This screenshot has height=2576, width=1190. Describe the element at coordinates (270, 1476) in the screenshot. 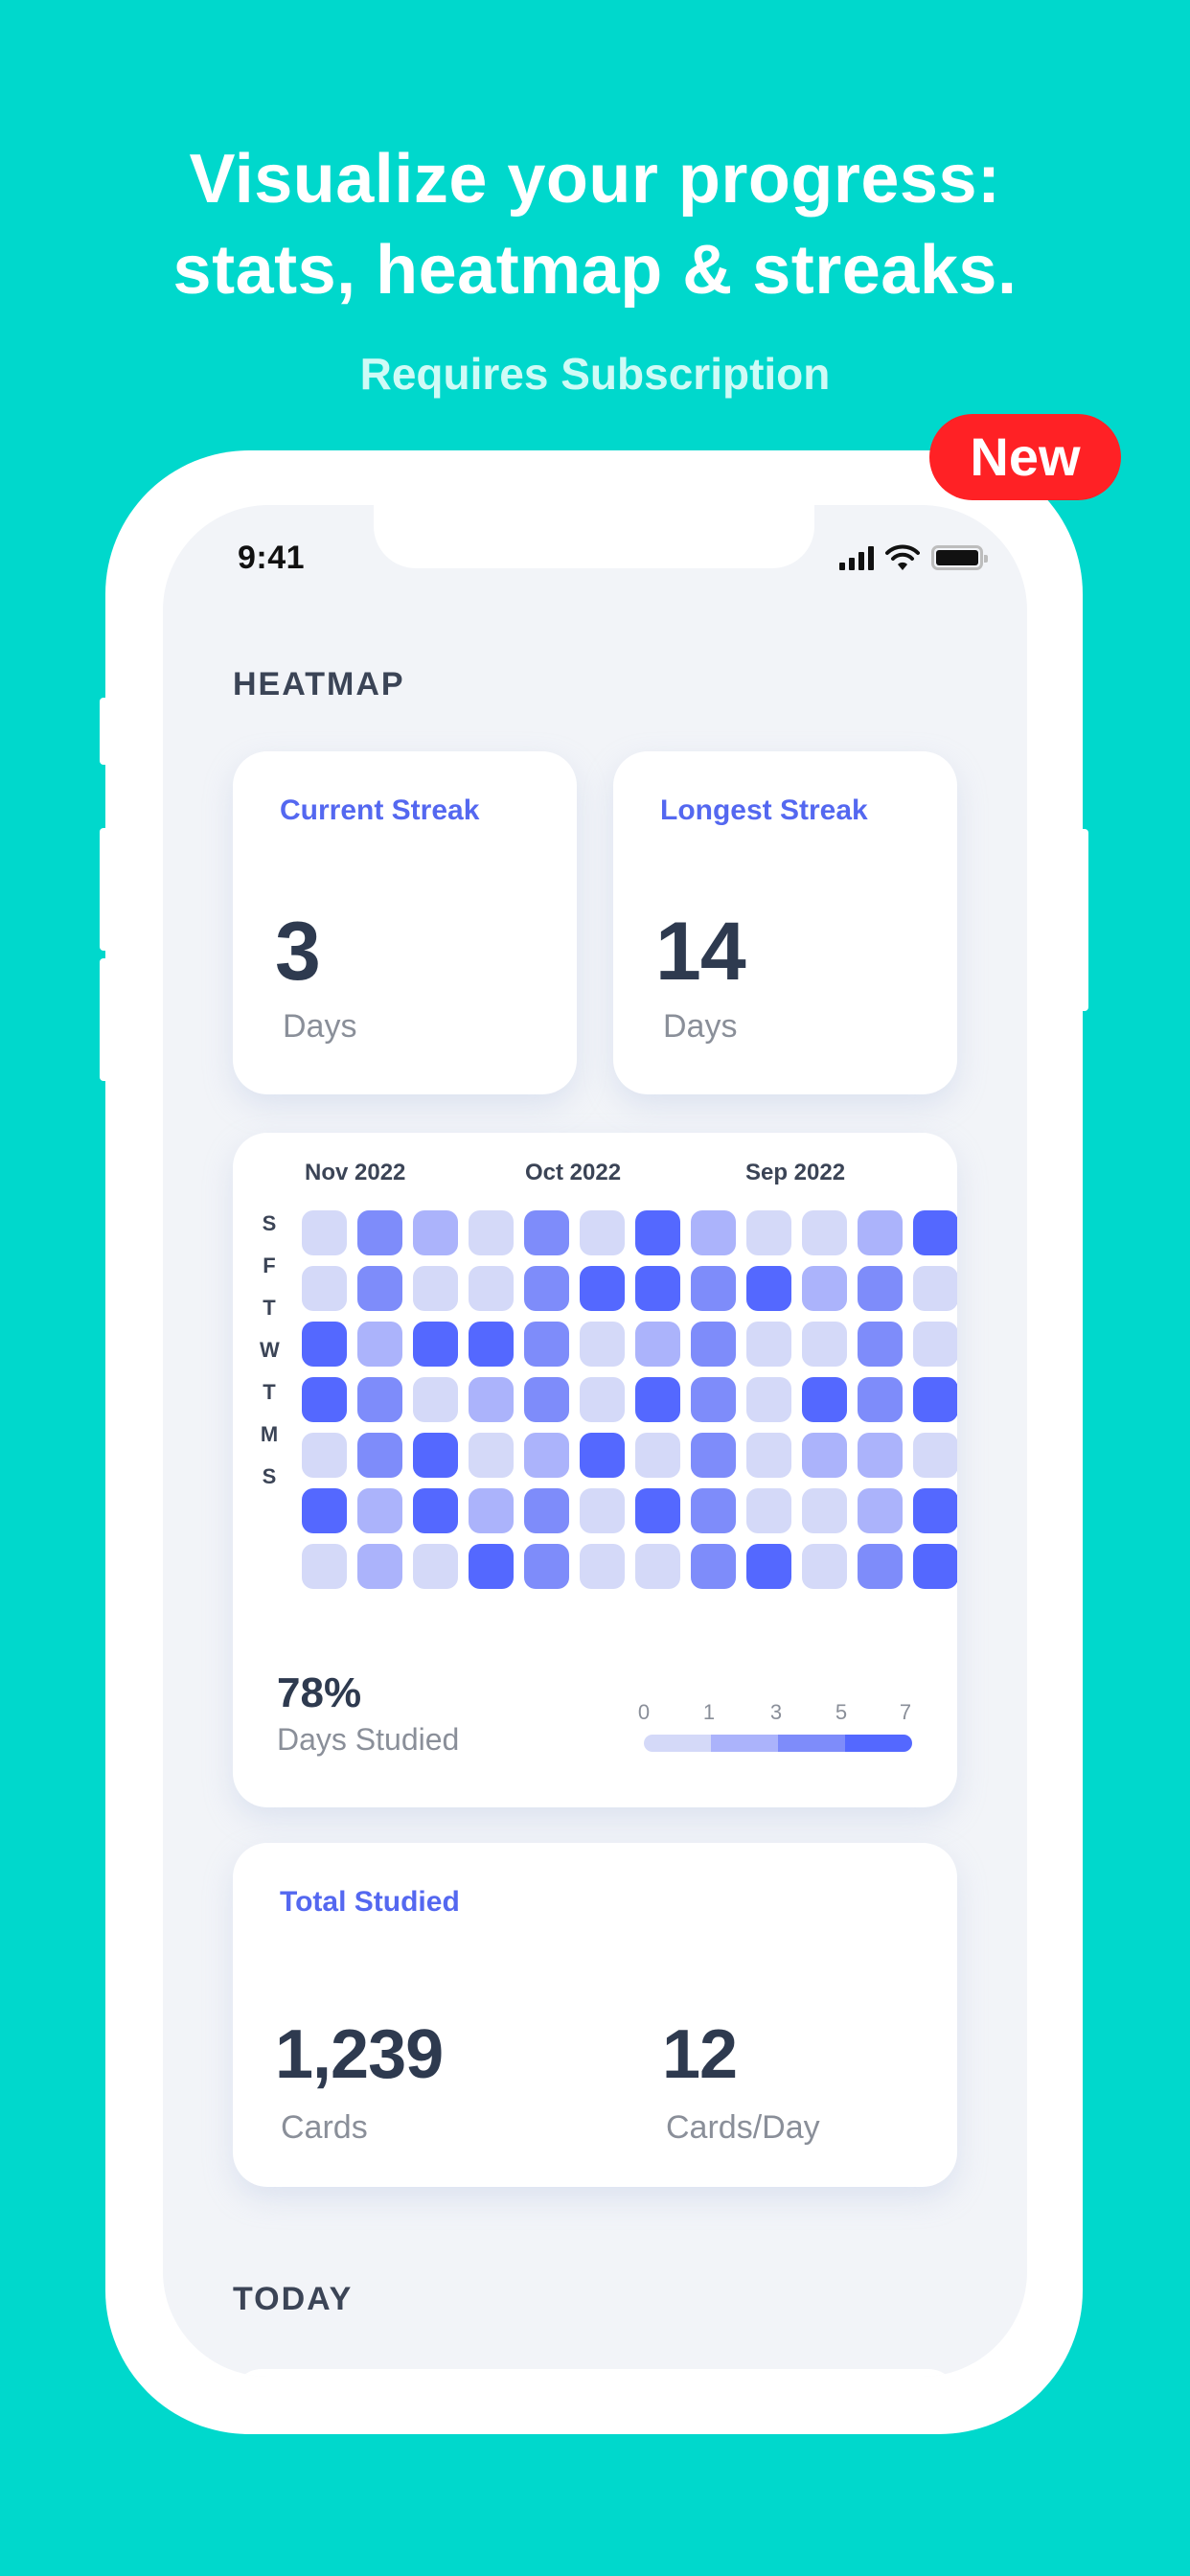

I see `day-label: S` at that location.